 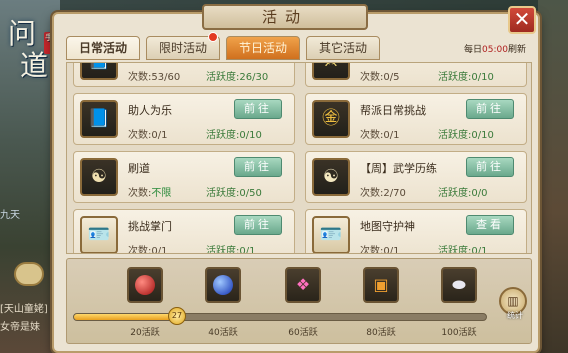 What do you see at coordinates (213, 37) in the screenshot?
I see `notification-dot-icon` at bounding box center [213, 37].